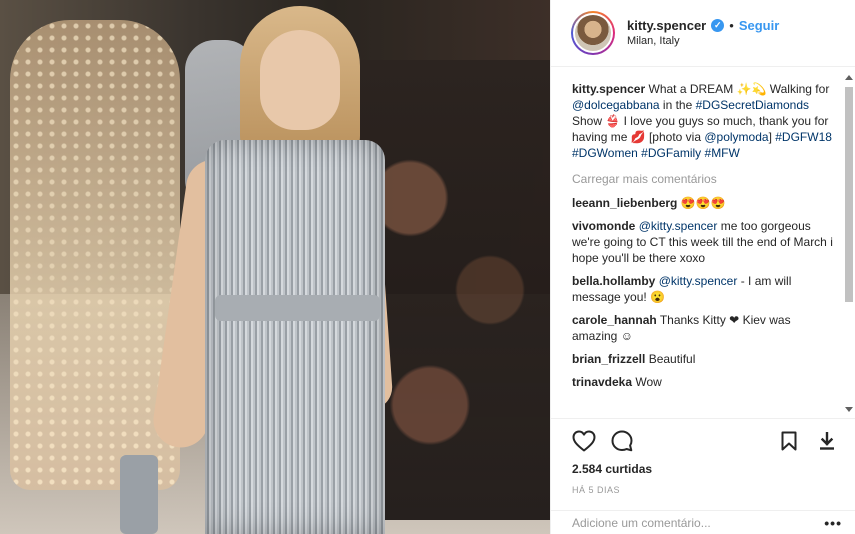 The height and width of the screenshot is (534, 855). I want to click on save-button, so click(789, 441).